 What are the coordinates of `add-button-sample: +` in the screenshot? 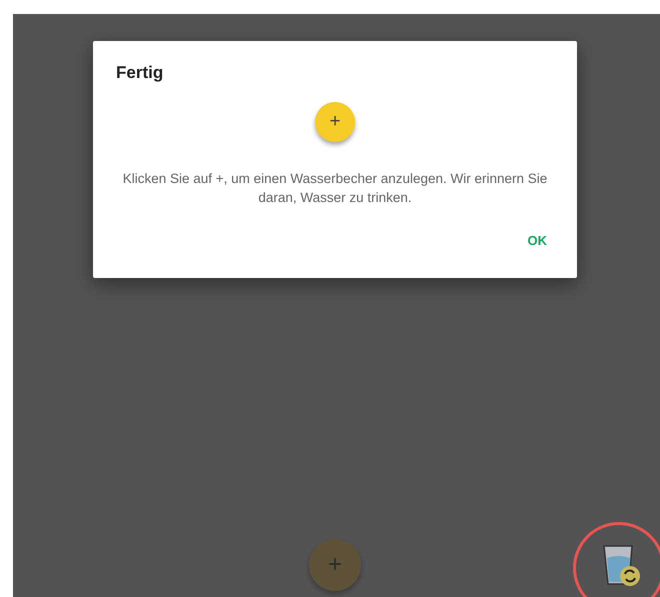 It's located at (335, 122).